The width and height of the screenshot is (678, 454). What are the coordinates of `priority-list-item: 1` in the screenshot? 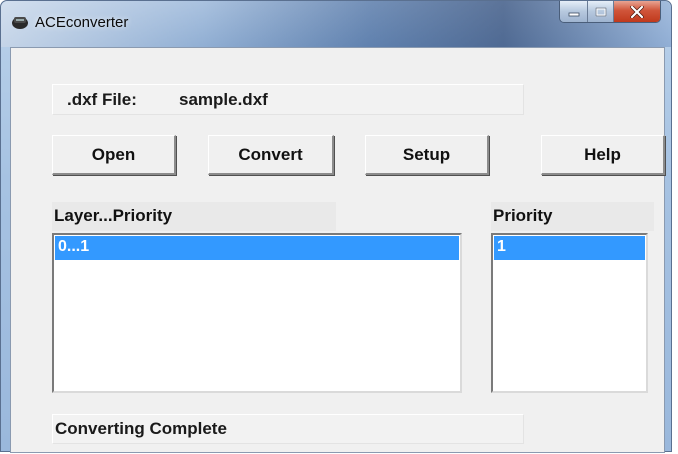 It's located at (569, 248).